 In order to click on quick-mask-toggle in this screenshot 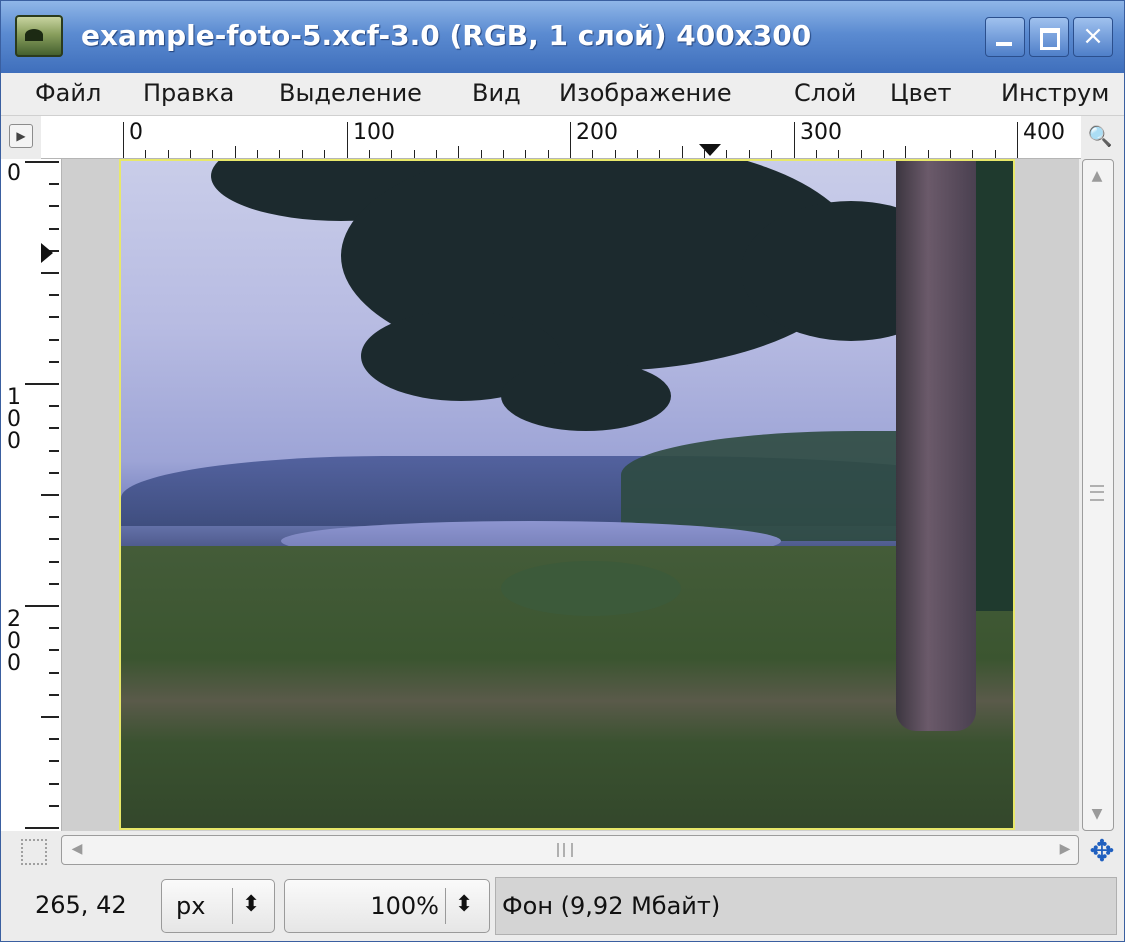, I will do `click(34, 852)`.